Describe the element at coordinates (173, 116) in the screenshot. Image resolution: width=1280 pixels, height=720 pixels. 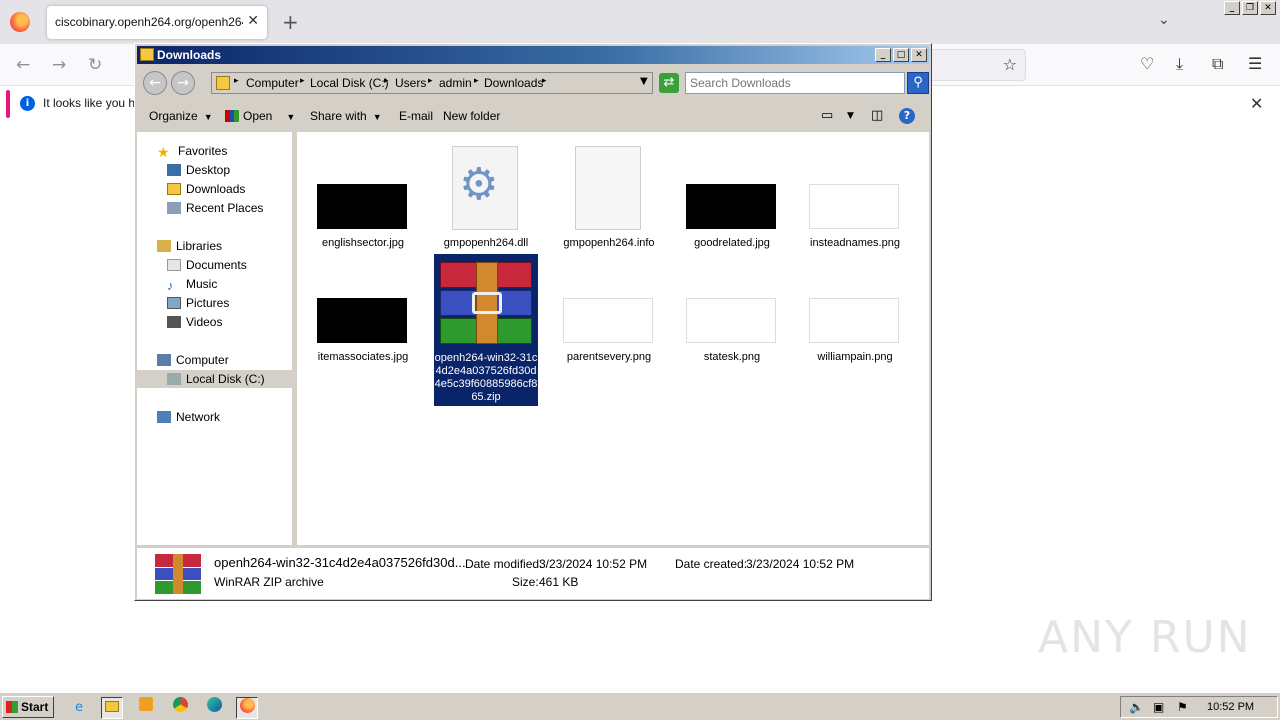
I see `organize-label: Organize` at that location.